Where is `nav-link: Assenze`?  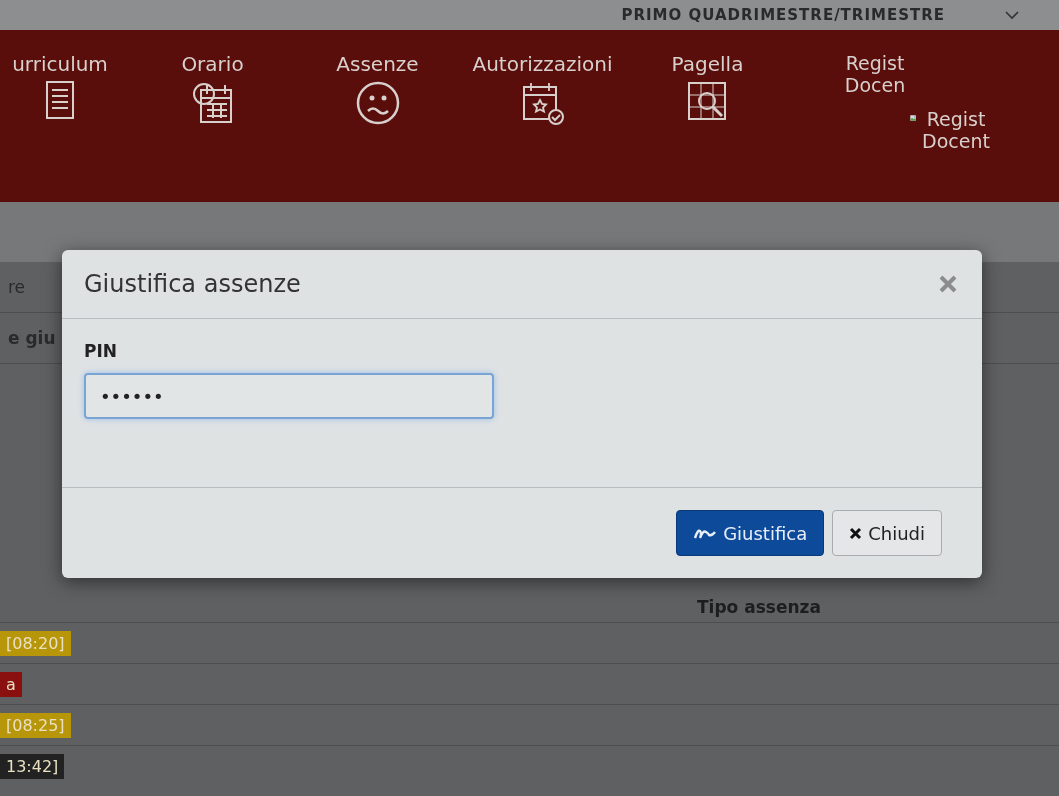 nav-link: Assenze is located at coordinates (377, 64).